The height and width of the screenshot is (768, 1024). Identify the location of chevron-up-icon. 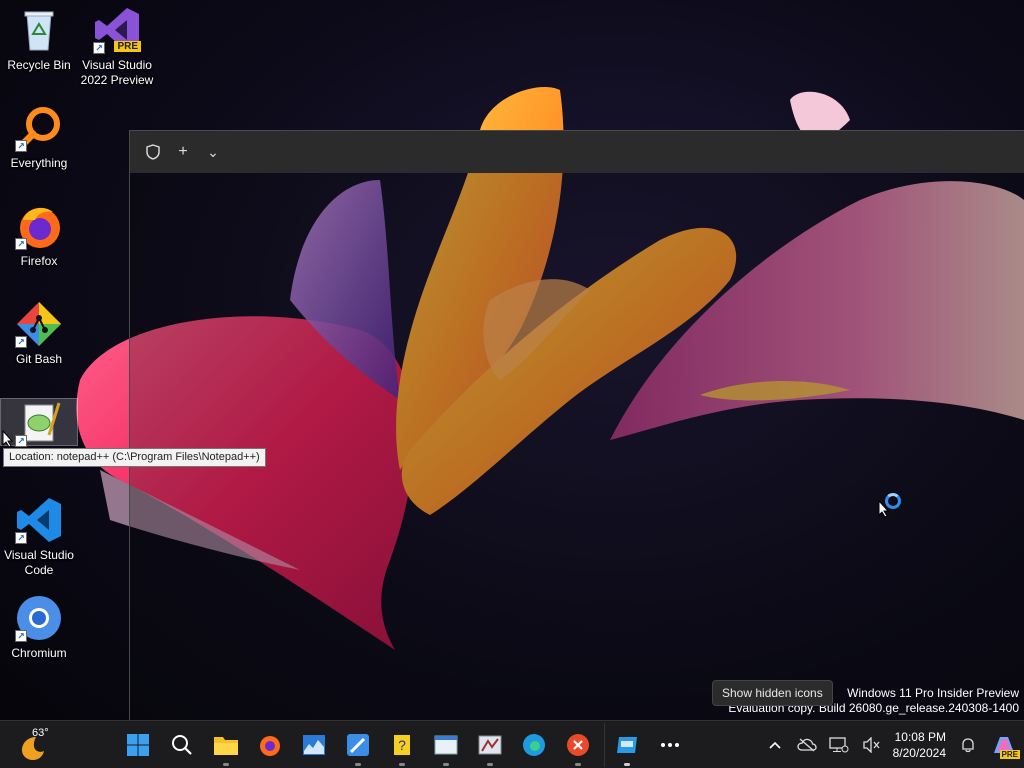
(775, 745).